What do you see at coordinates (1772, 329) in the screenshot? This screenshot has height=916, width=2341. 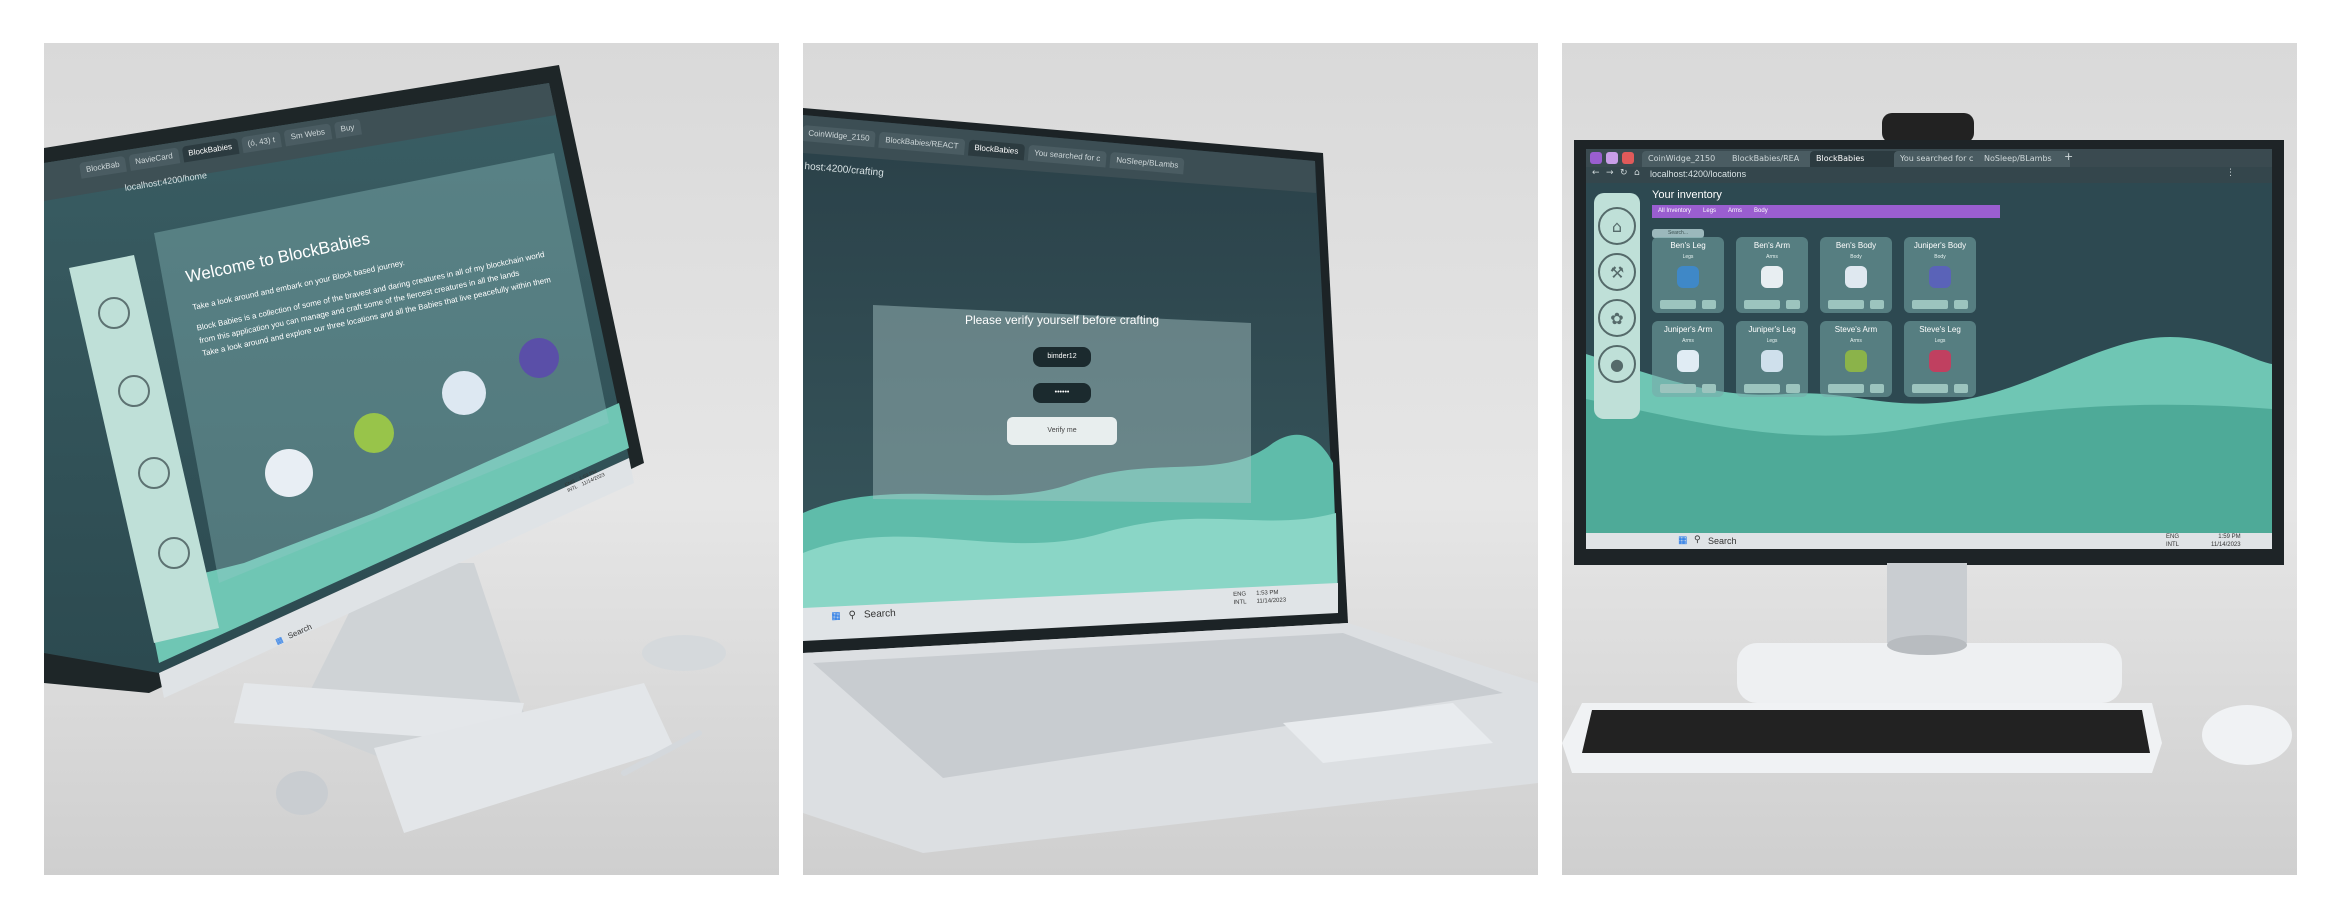 I see `card-name: Juniper's Leg` at bounding box center [1772, 329].